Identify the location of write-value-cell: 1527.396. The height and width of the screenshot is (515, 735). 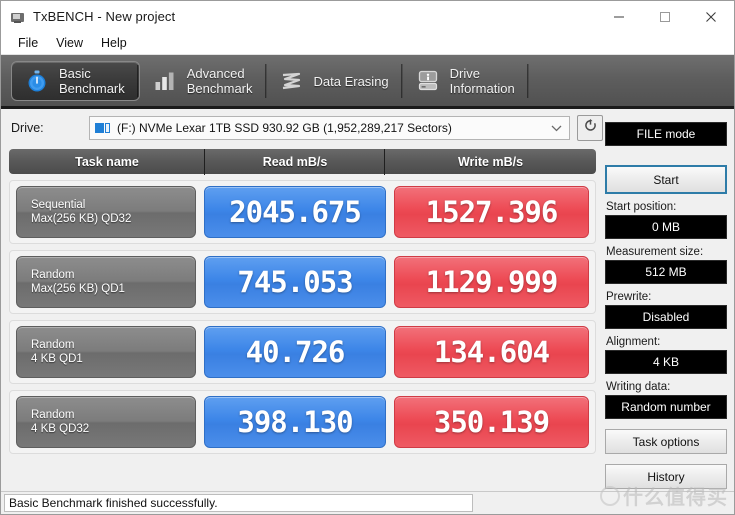
(491, 212).